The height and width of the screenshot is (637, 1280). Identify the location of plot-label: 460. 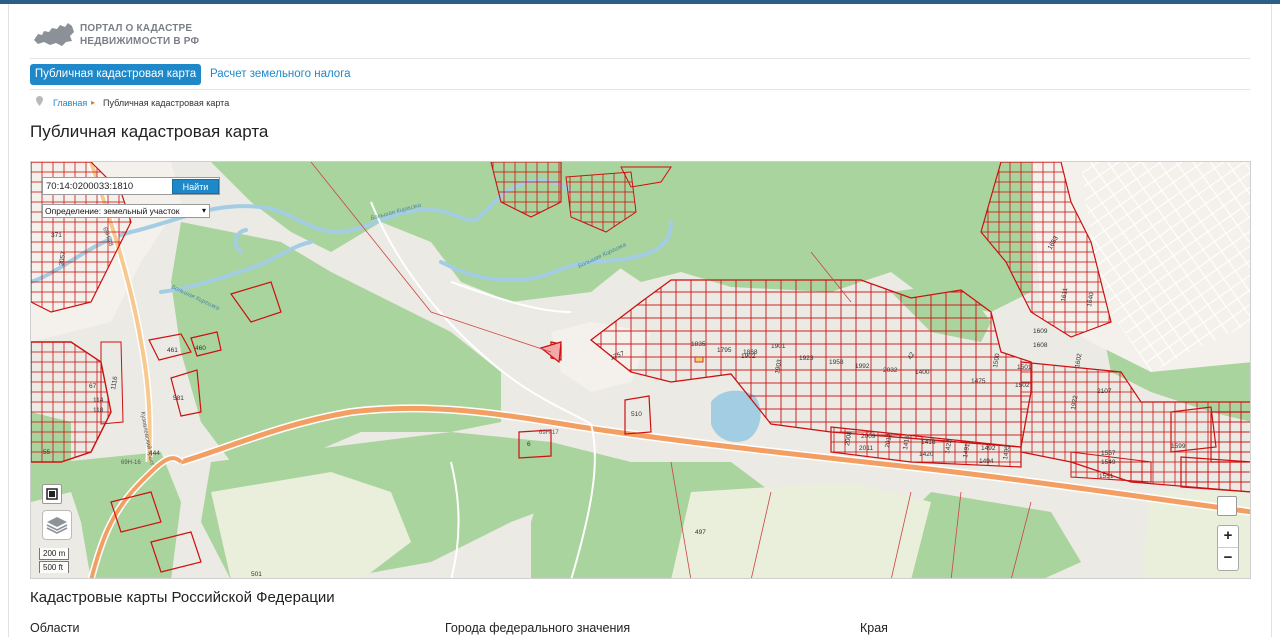
(200, 348).